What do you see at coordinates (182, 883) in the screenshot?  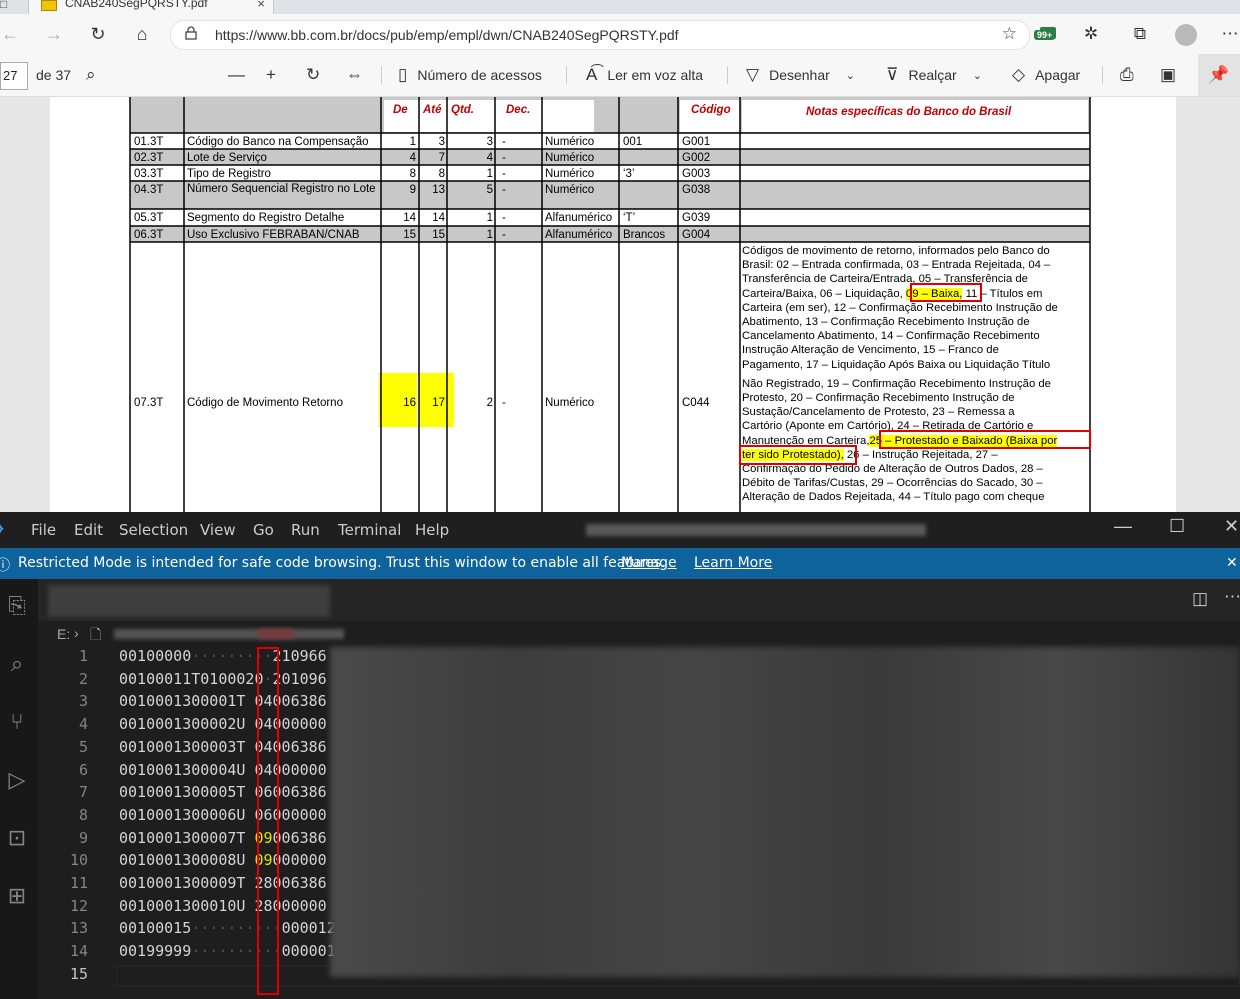 I see `record-prefix: 0010001300009T` at bounding box center [182, 883].